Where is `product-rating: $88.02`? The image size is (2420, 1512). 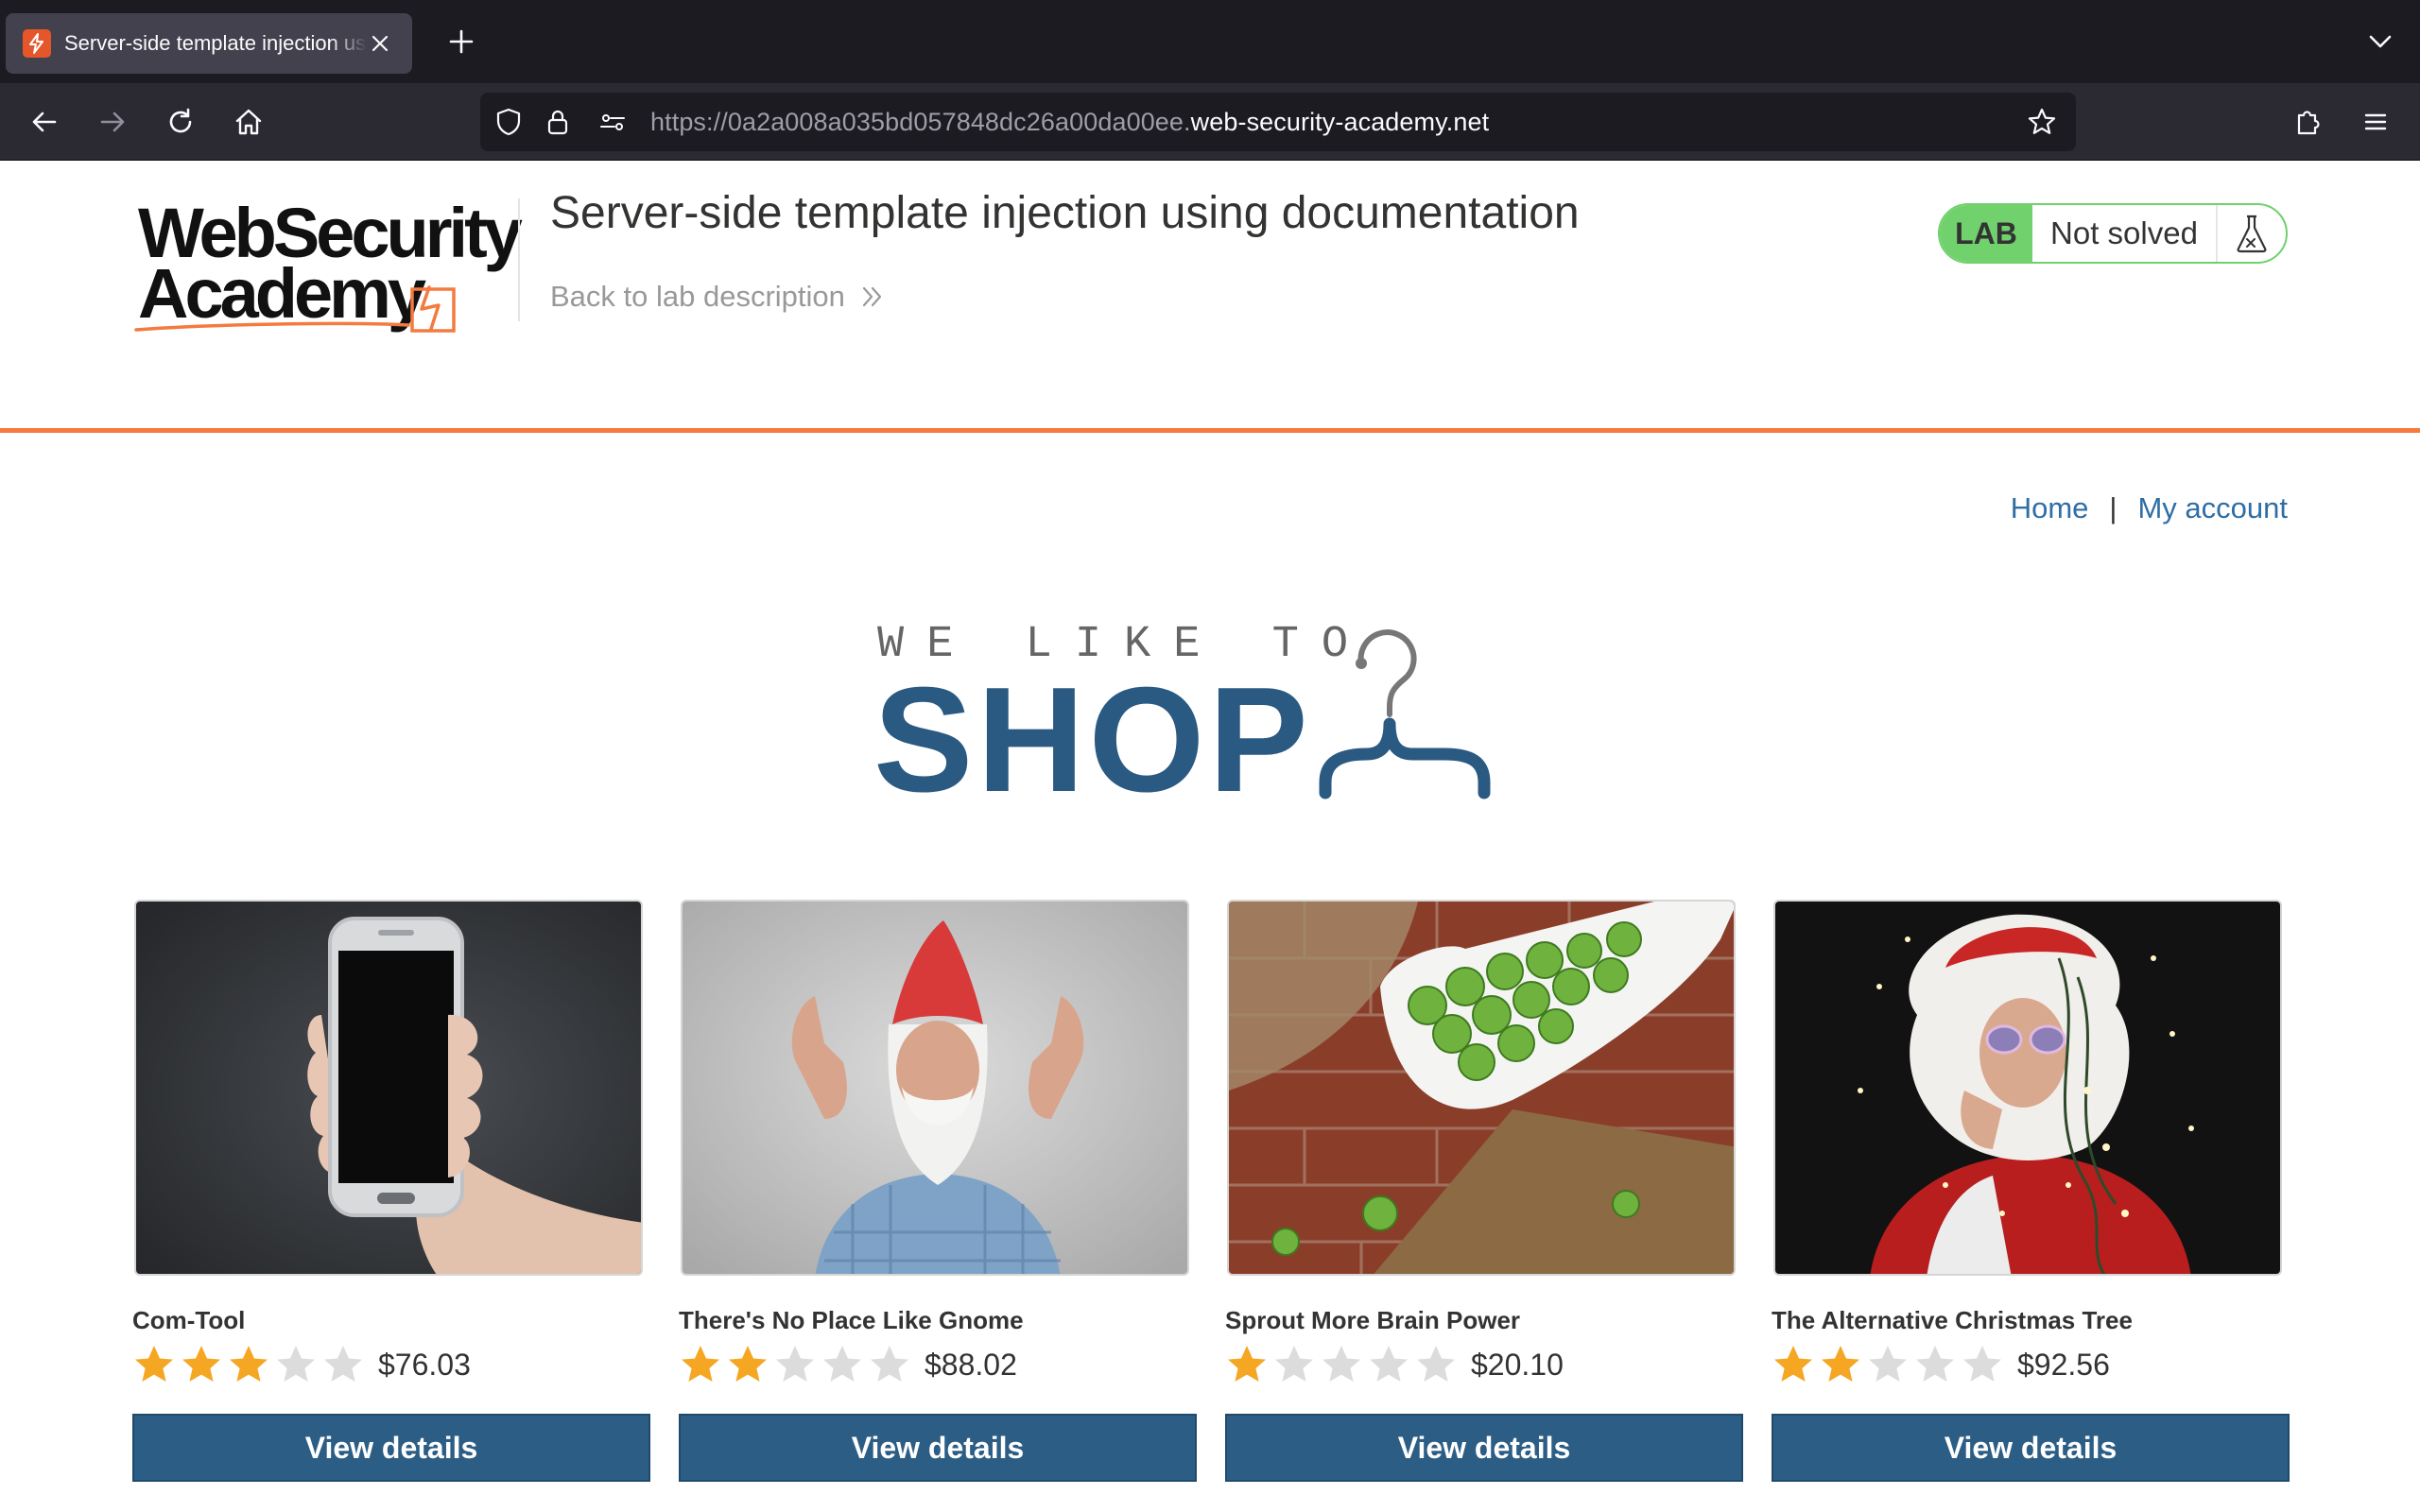 product-rating: $88.02 is located at coordinates (848, 1364).